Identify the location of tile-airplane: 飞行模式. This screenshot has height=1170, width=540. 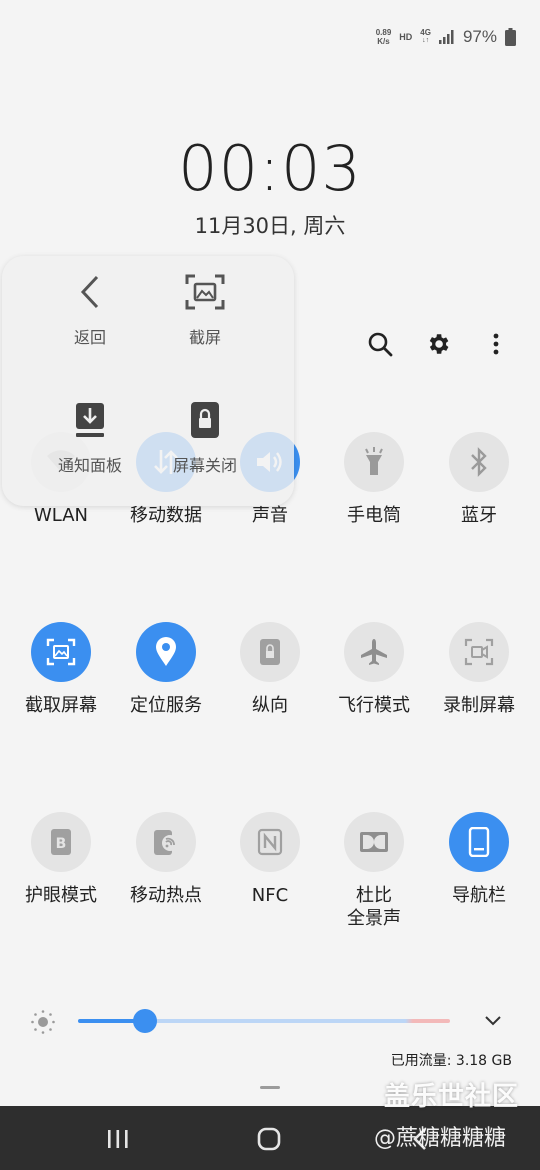
(374, 669).